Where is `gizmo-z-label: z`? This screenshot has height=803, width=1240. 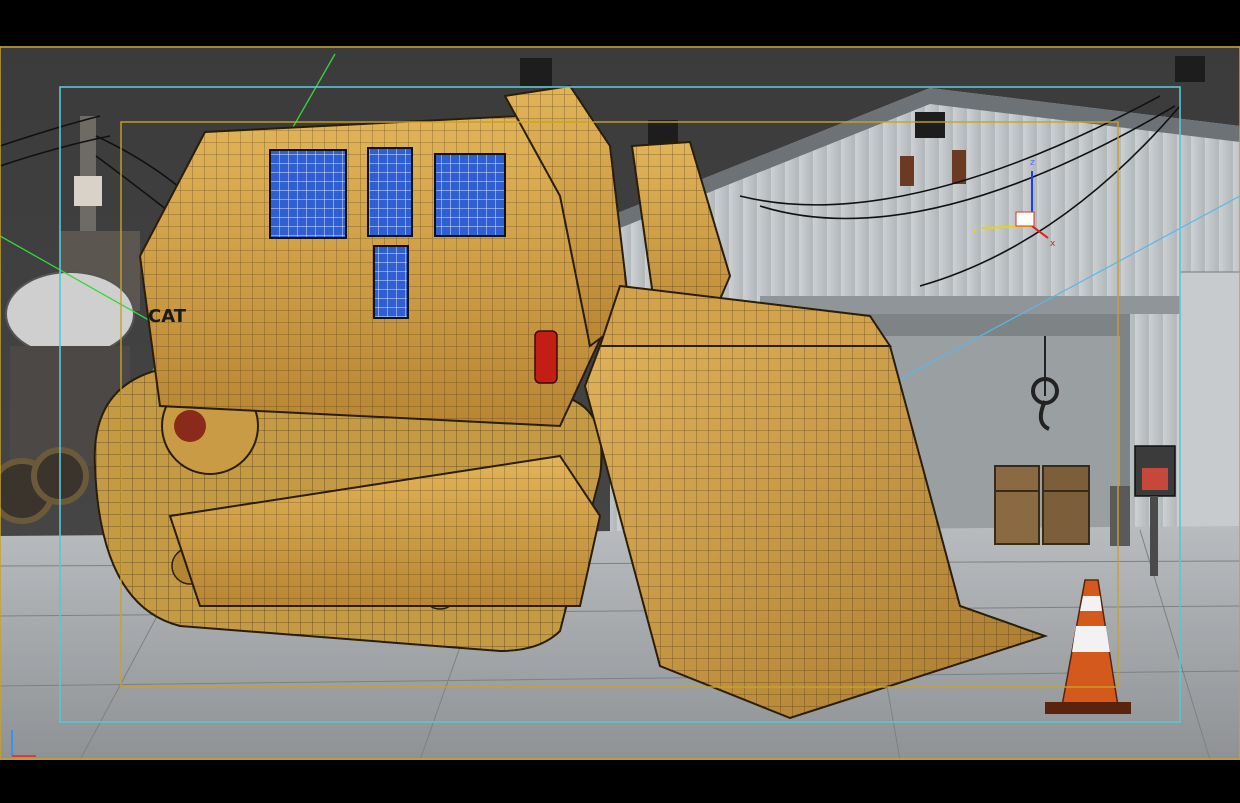
gizmo-z-label: z is located at coordinates (1032, 163).